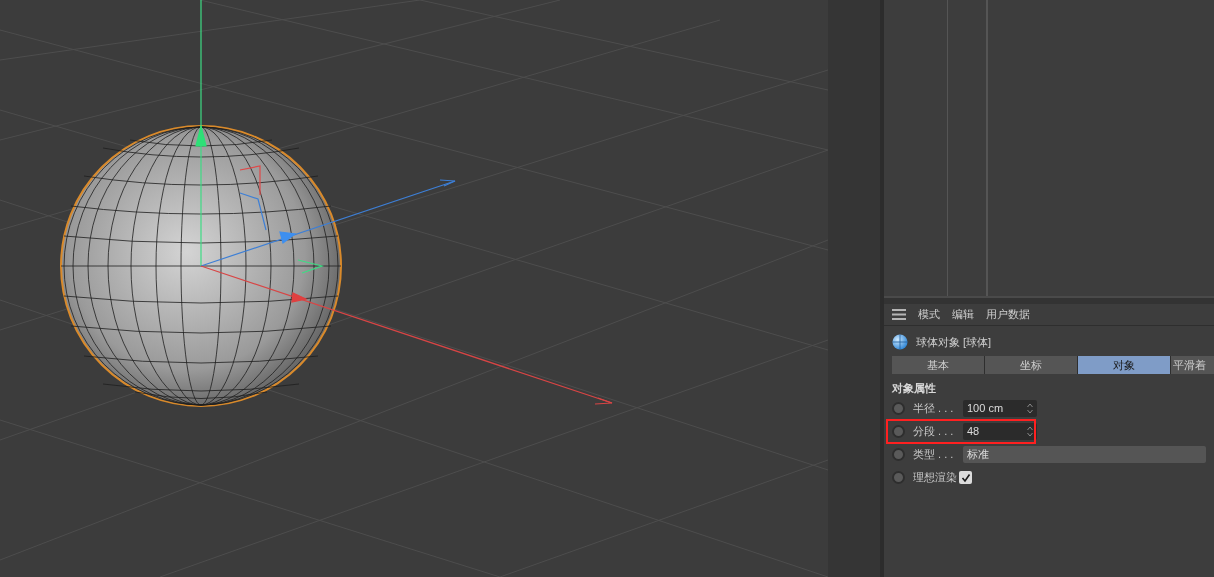 The width and height of the screenshot is (1214, 577). Describe the element at coordinates (1008, 314) in the screenshot. I see `menu-item: 用户数据` at that location.